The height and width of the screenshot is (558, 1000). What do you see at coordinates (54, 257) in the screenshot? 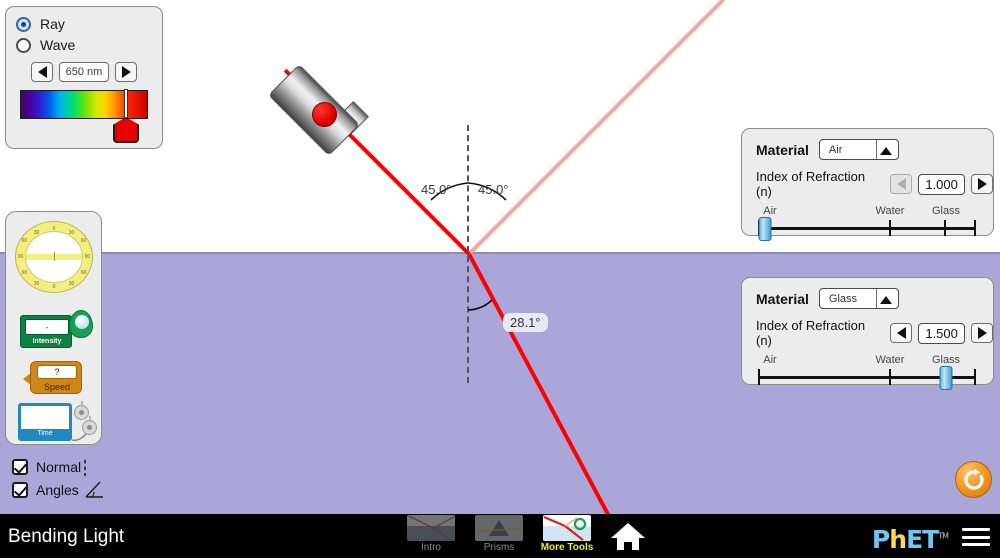
I see `protractor-tool: 0 30 30 60 60 90 90 60 60 30 30 0` at bounding box center [54, 257].